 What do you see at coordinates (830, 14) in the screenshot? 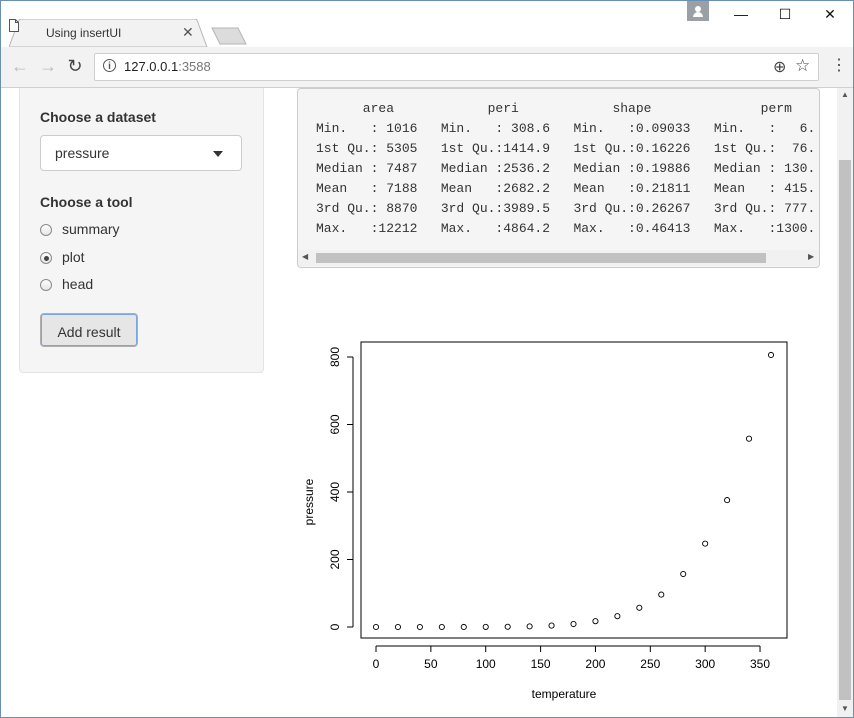
I see `close-window-icon: ✕` at bounding box center [830, 14].